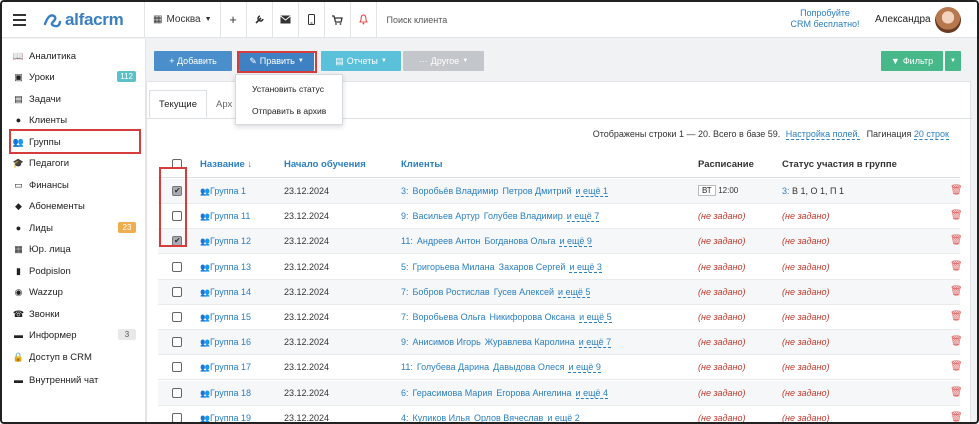  What do you see at coordinates (75, 314) in the screenshot?
I see `sidebar-item-calls: ☎ Звонки` at bounding box center [75, 314].